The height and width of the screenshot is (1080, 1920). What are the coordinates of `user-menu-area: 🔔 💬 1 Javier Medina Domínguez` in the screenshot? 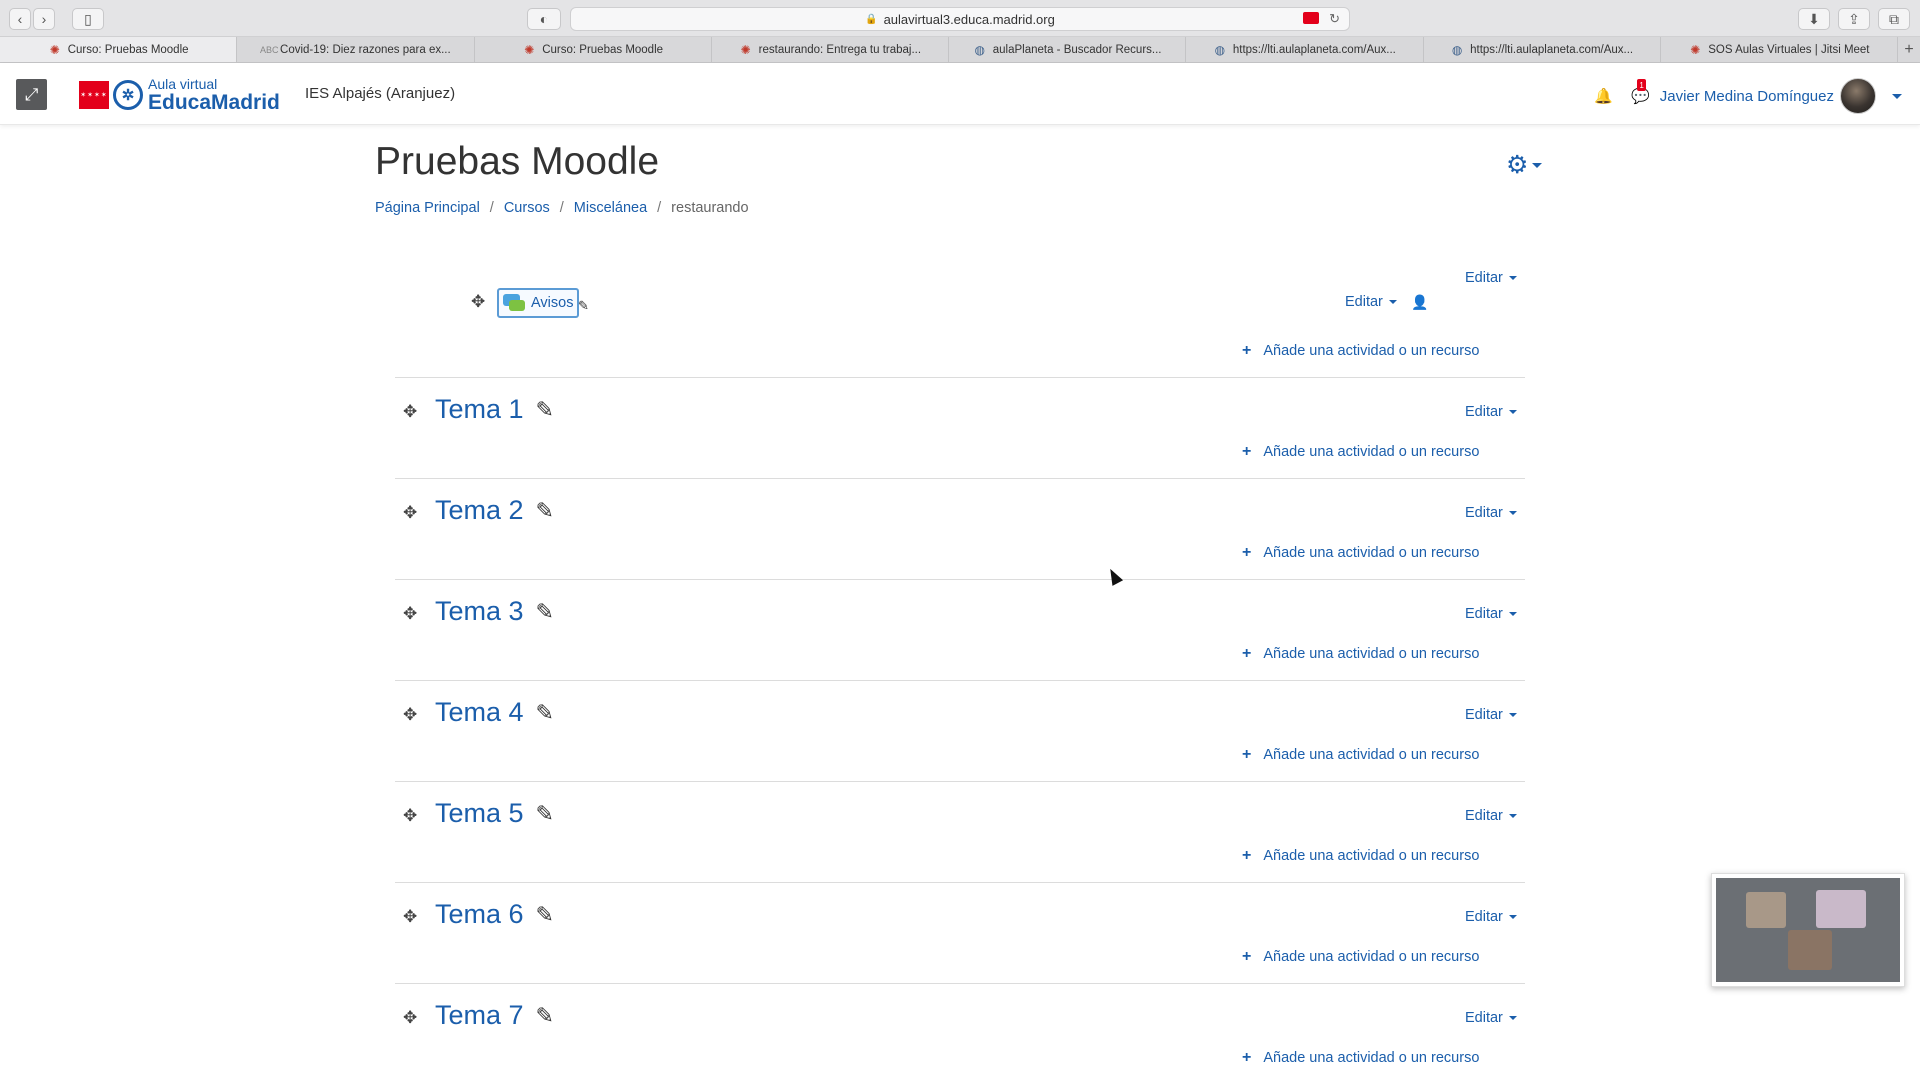 It's located at (1748, 96).